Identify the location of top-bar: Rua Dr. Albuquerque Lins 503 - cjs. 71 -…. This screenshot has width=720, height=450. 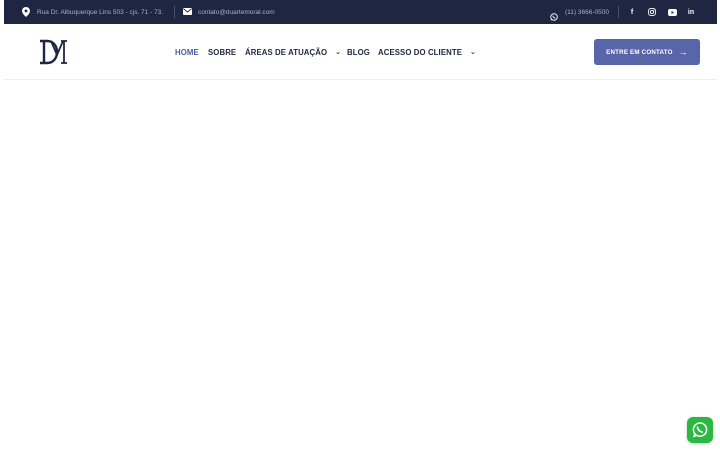
(360, 12).